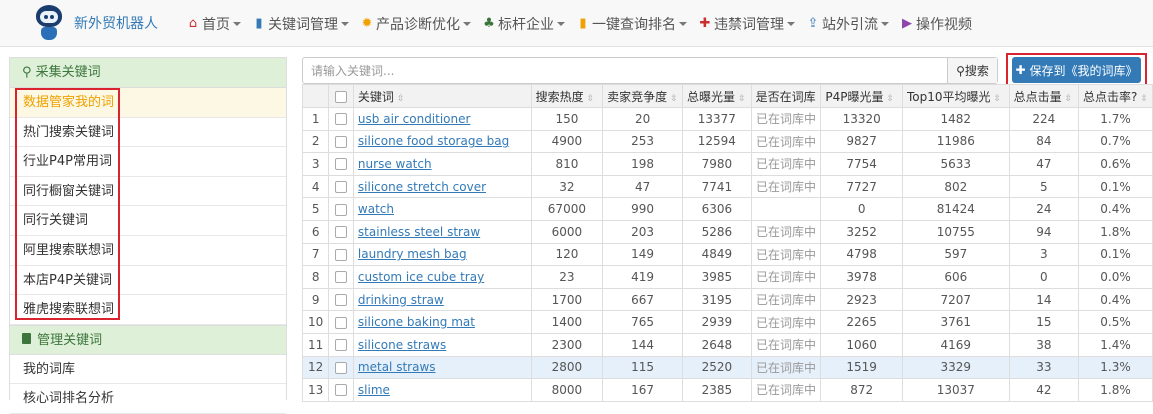 The height and width of the screenshot is (414, 1153). I want to click on keyword-search-input, so click(625, 70).